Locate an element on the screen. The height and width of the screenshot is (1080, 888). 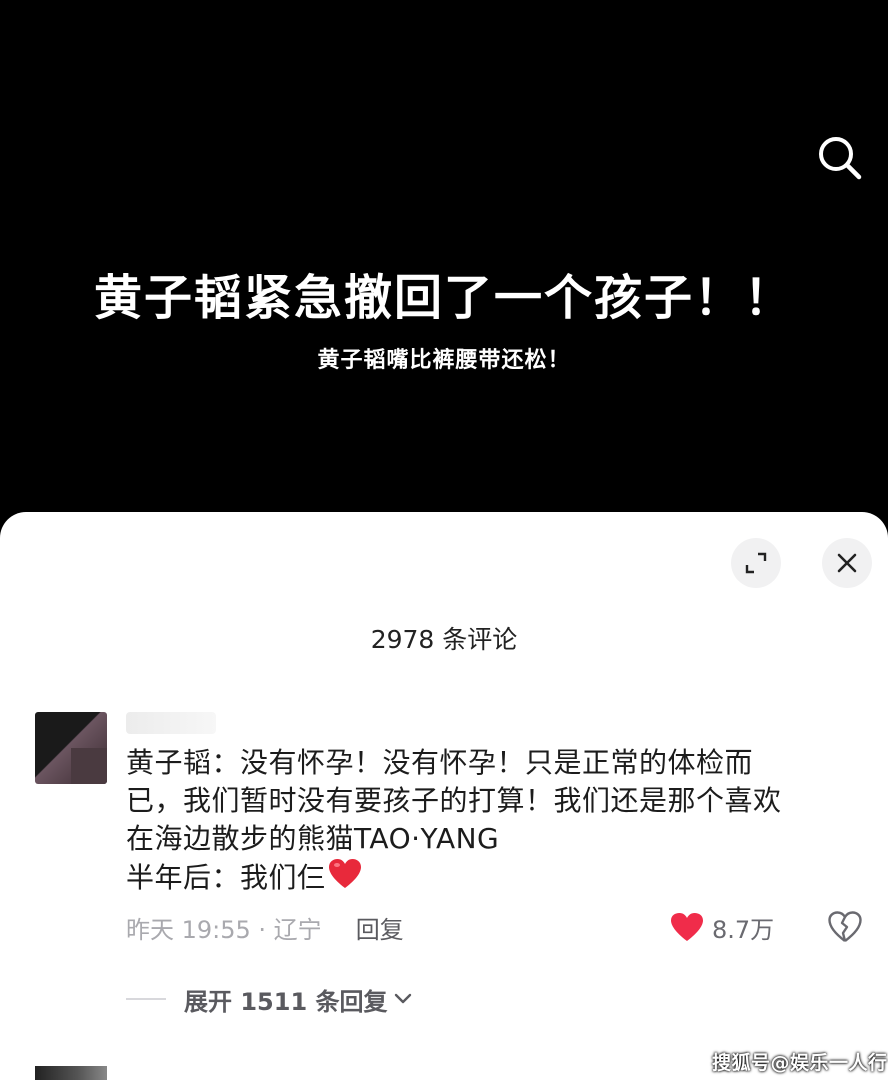
close-icon is located at coordinates (847, 563).